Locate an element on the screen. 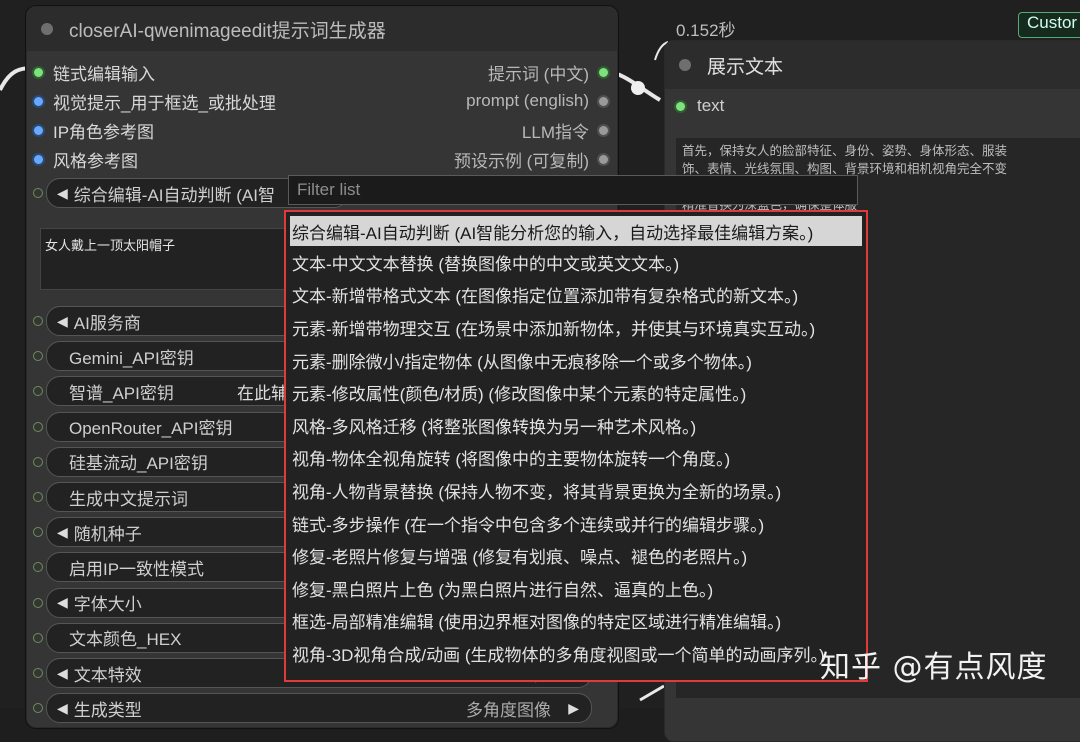 The width and height of the screenshot is (1080, 742). input-ip-reference: IP角色参考图 is located at coordinates (94, 130).